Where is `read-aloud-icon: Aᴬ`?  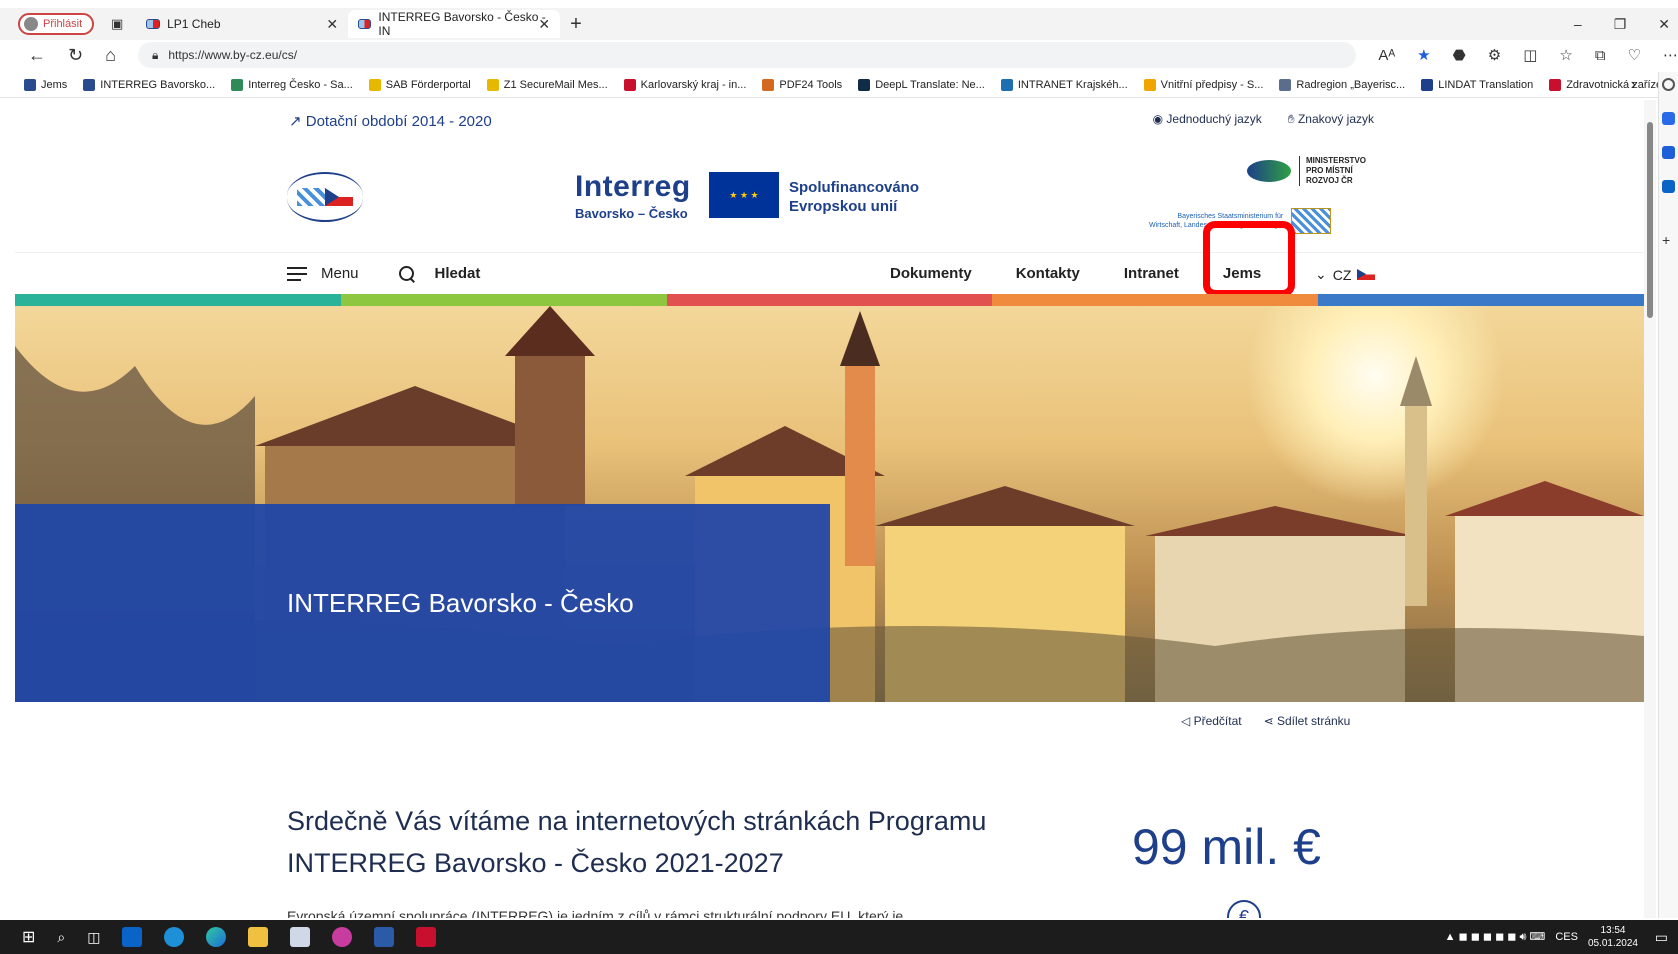
read-aloud-icon: Aᴬ is located at coordinates (1386, 55).